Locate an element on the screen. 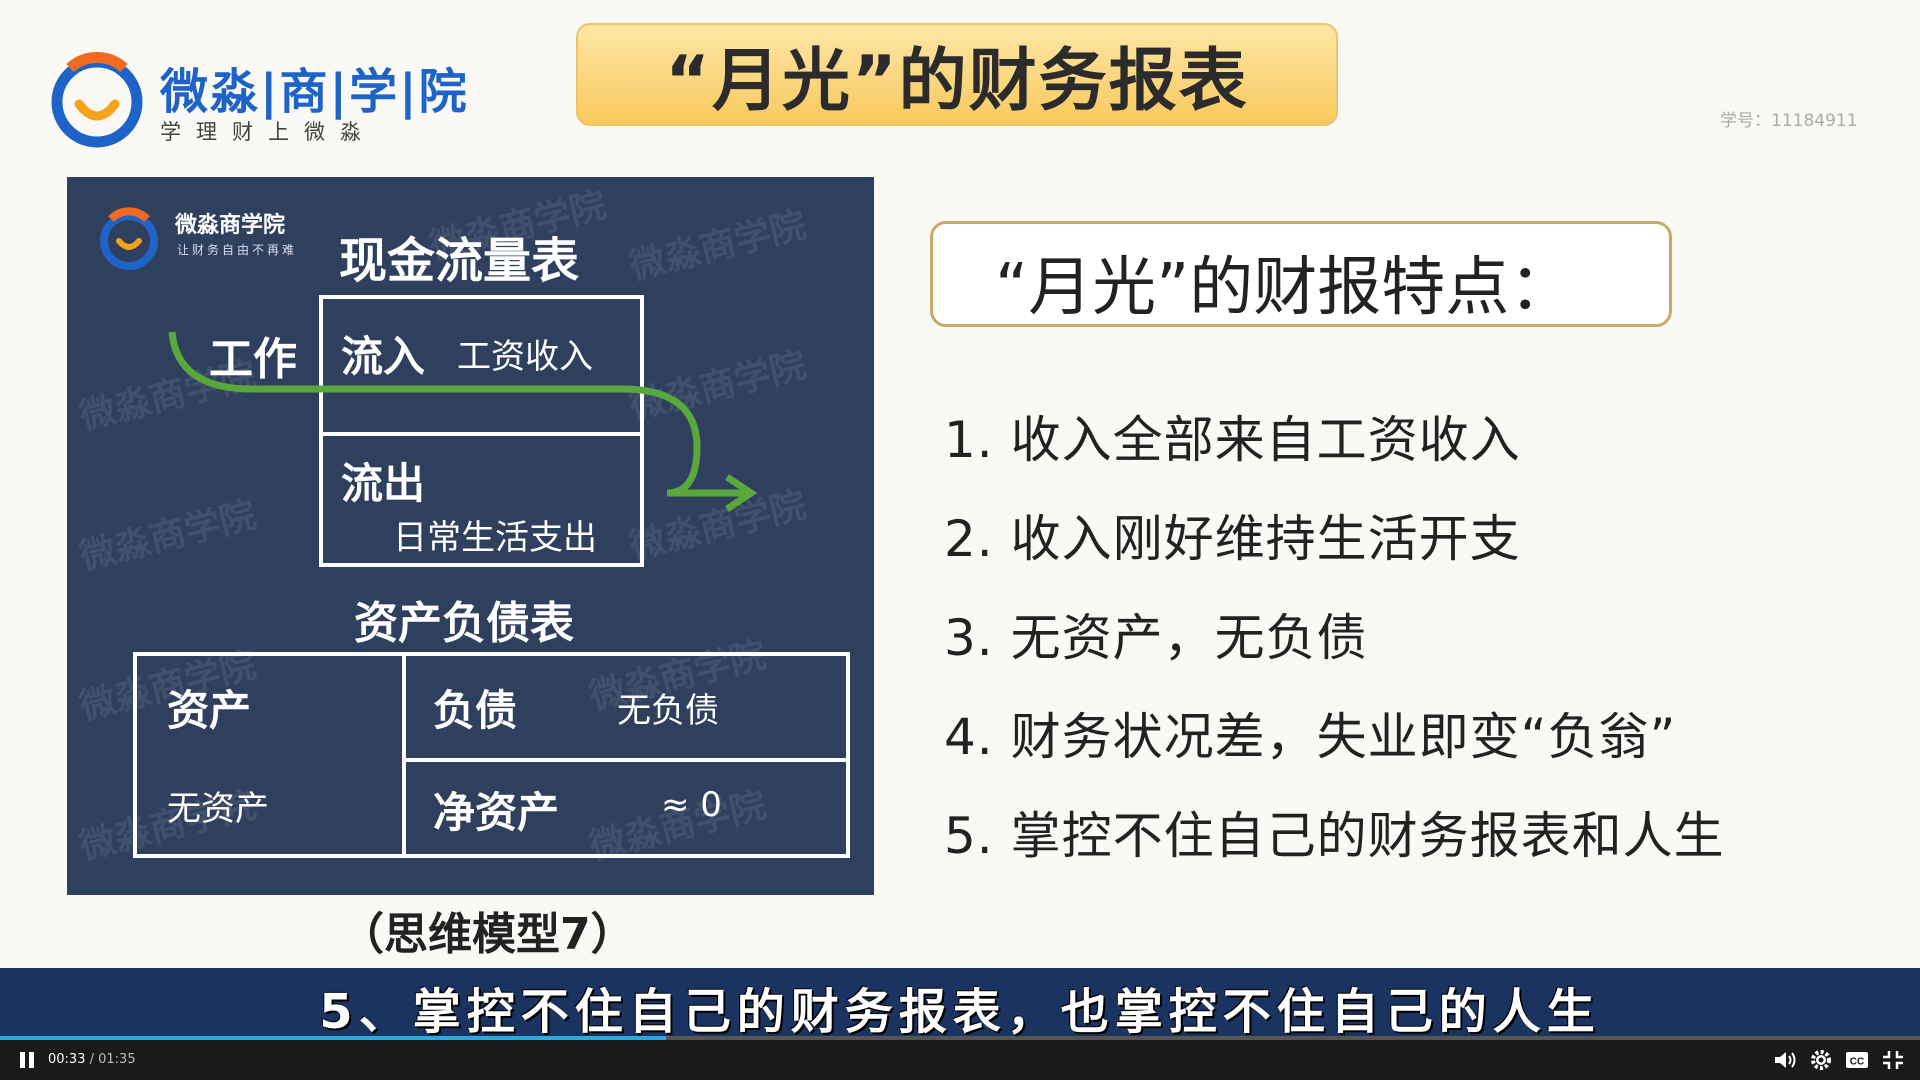 The width and height of the screenshot is (1920, 1080). networth-value: ≈ 0 is located at coordinates (691, 805).